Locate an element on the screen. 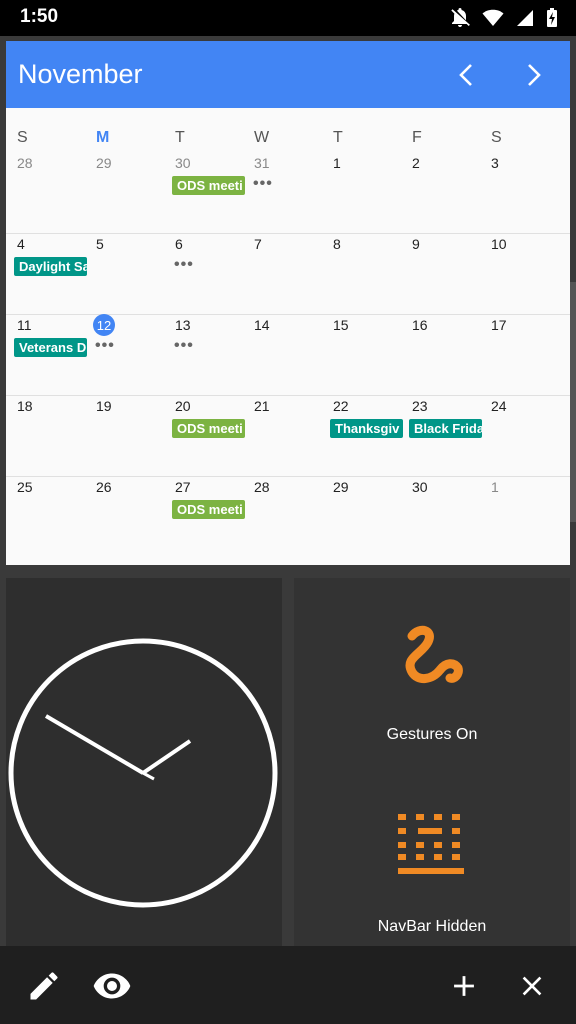  close-icon is located at coordinates (532, 986).